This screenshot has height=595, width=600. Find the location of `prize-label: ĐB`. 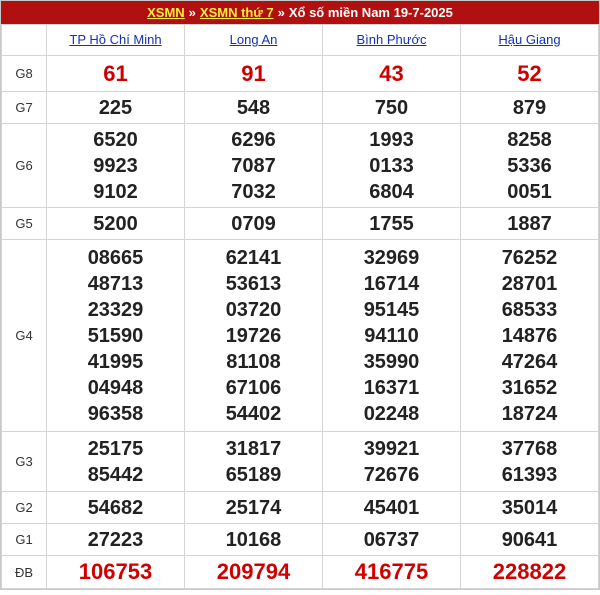

prize-label: ĐB is located at coordinates (24, 572).